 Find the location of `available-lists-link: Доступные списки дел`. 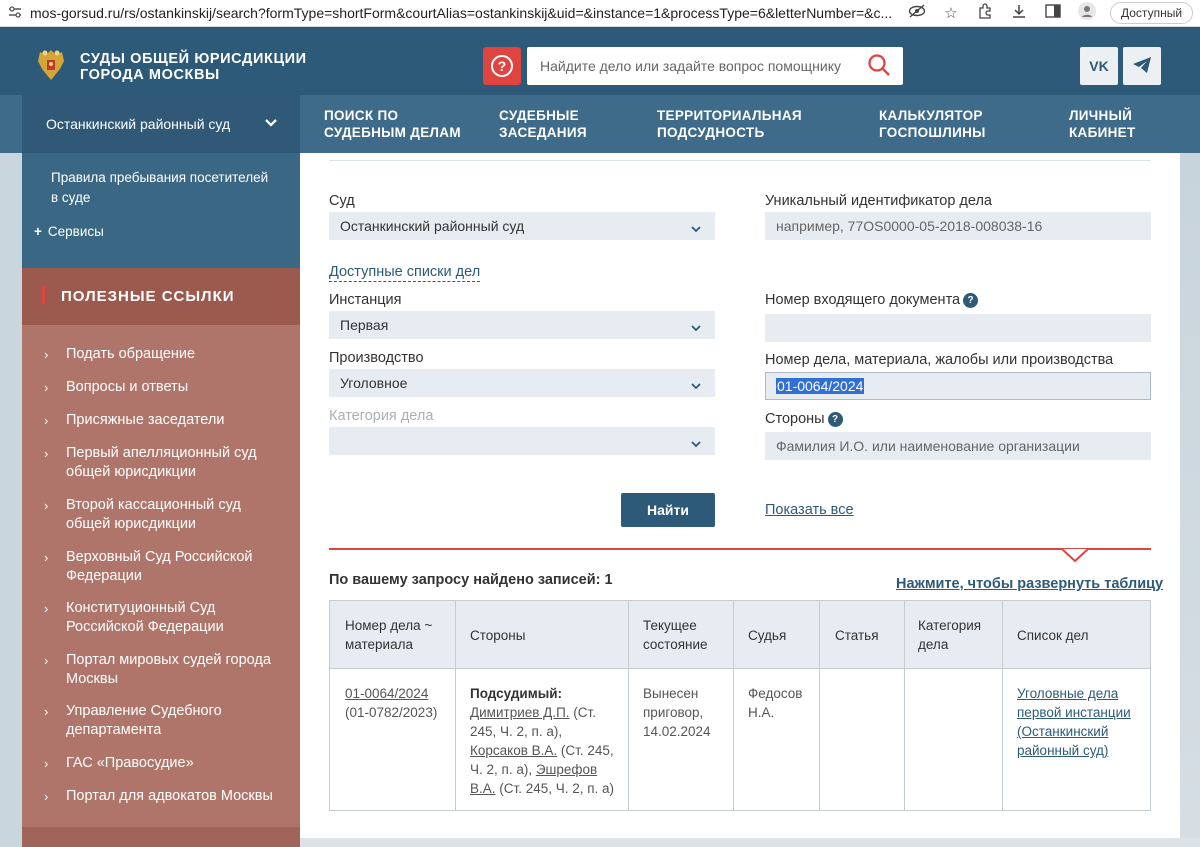

available-lists-link: Доступные списки дел is located at coordinates (405, 273).